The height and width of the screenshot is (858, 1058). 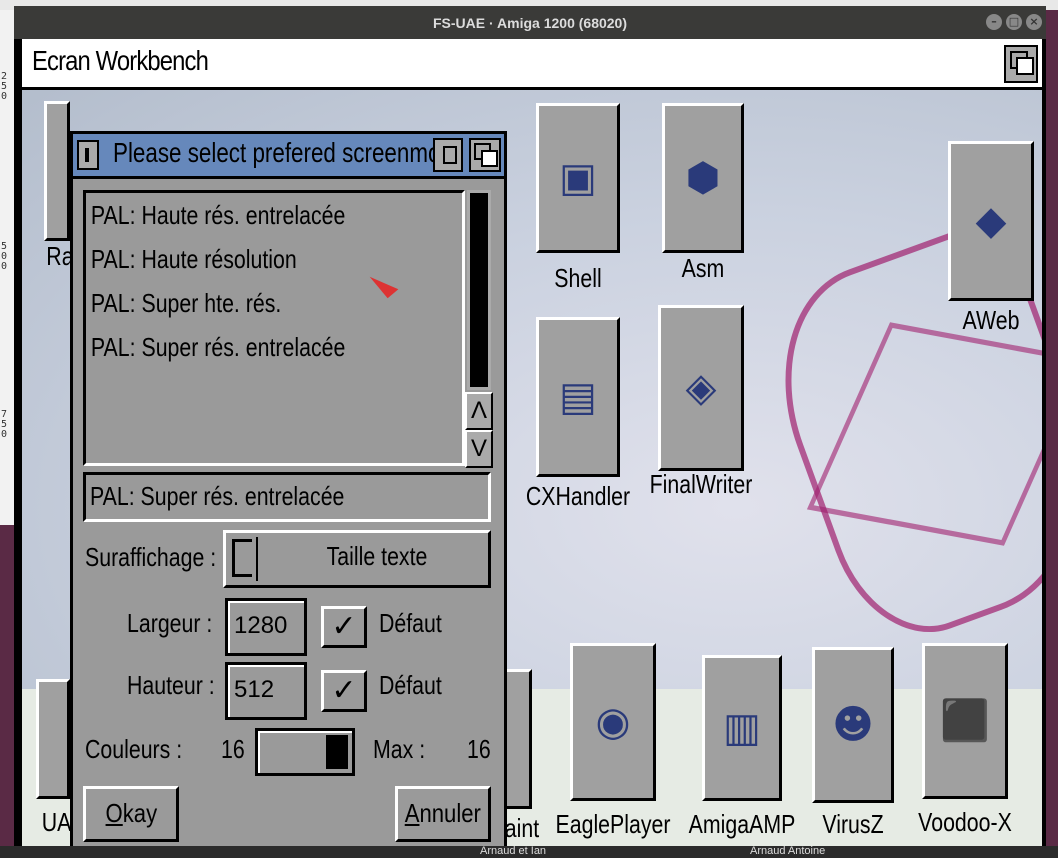 I want to click on desktop-icon-asm: ⬢ Asm, so click(x=703, y=203).